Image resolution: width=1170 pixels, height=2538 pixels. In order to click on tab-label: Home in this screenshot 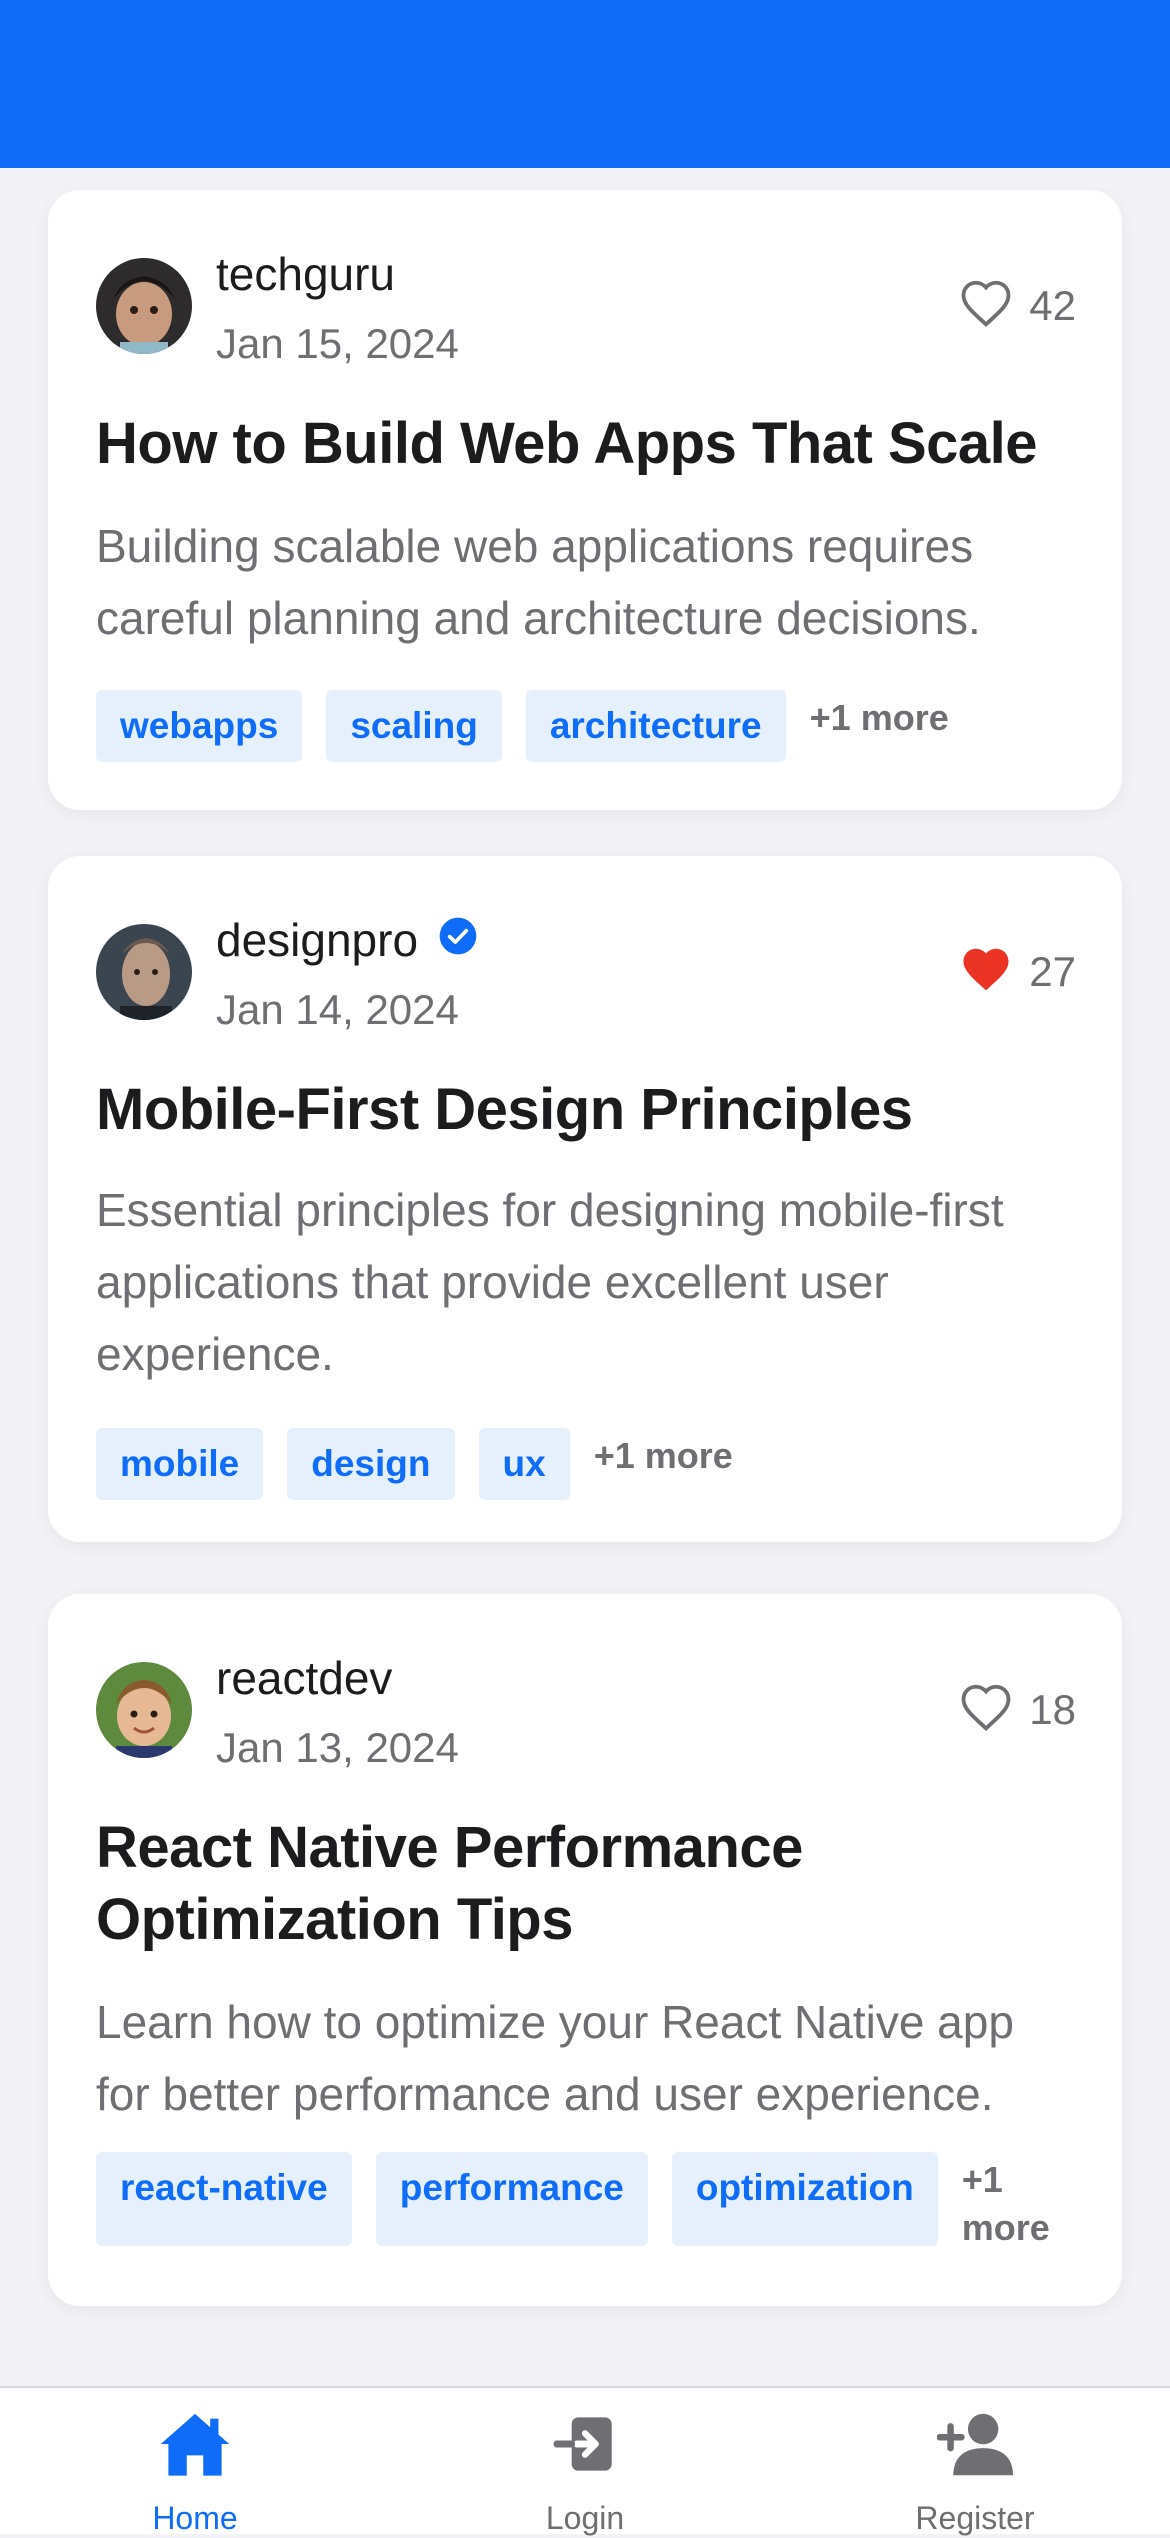, I will do `click(195, 2518)`.